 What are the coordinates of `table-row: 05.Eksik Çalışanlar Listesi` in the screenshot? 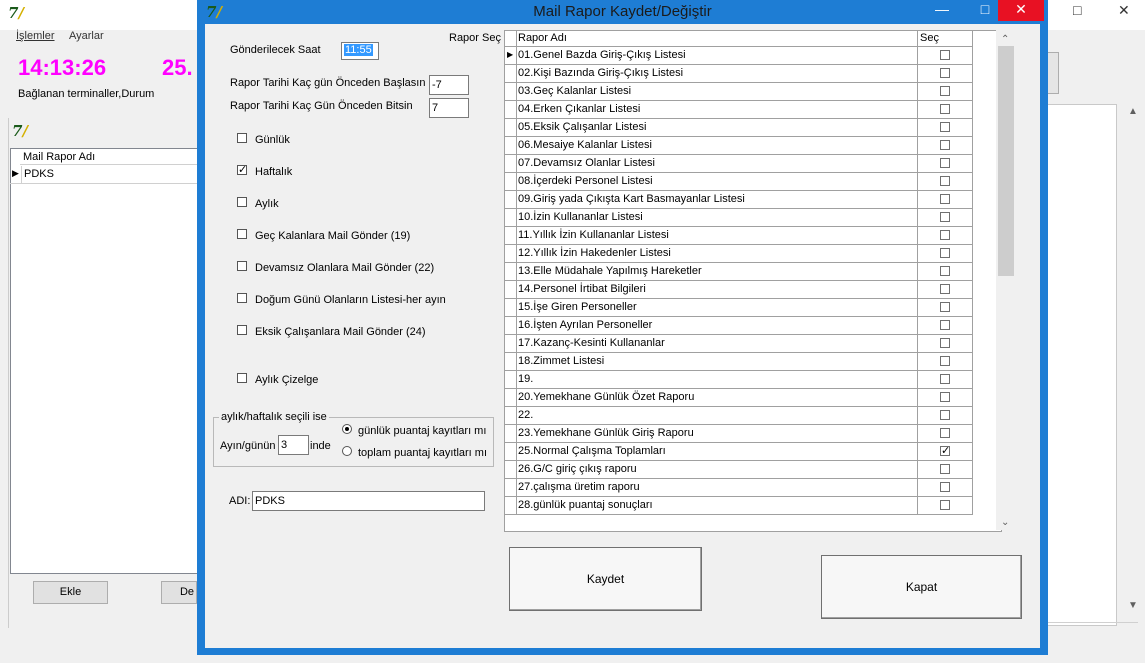 It's located at (739, 128).